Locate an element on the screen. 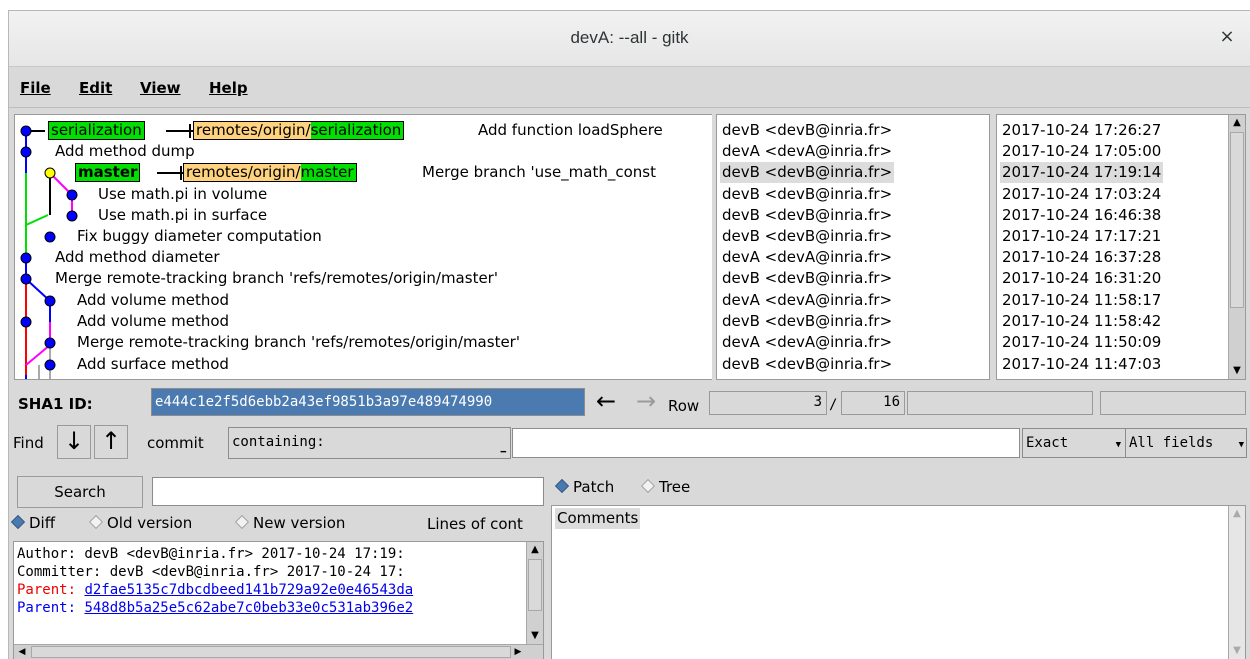 This screenshot has height=659, width=1250. commit-message: Fix buggy diameter computation is located at coordinates (199, 236).